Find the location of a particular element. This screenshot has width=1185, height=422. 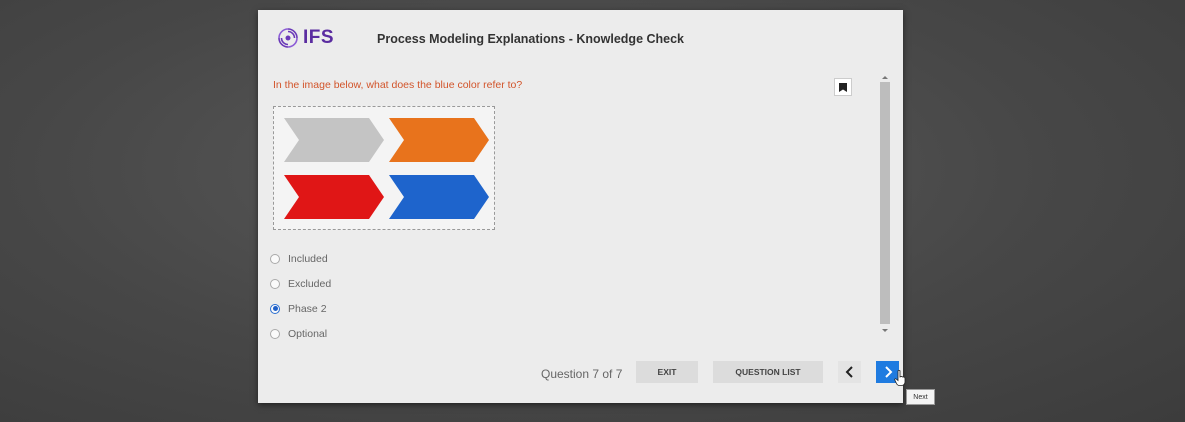

question-list-button: QUESTION LIST is located at coordinates (768, 372).